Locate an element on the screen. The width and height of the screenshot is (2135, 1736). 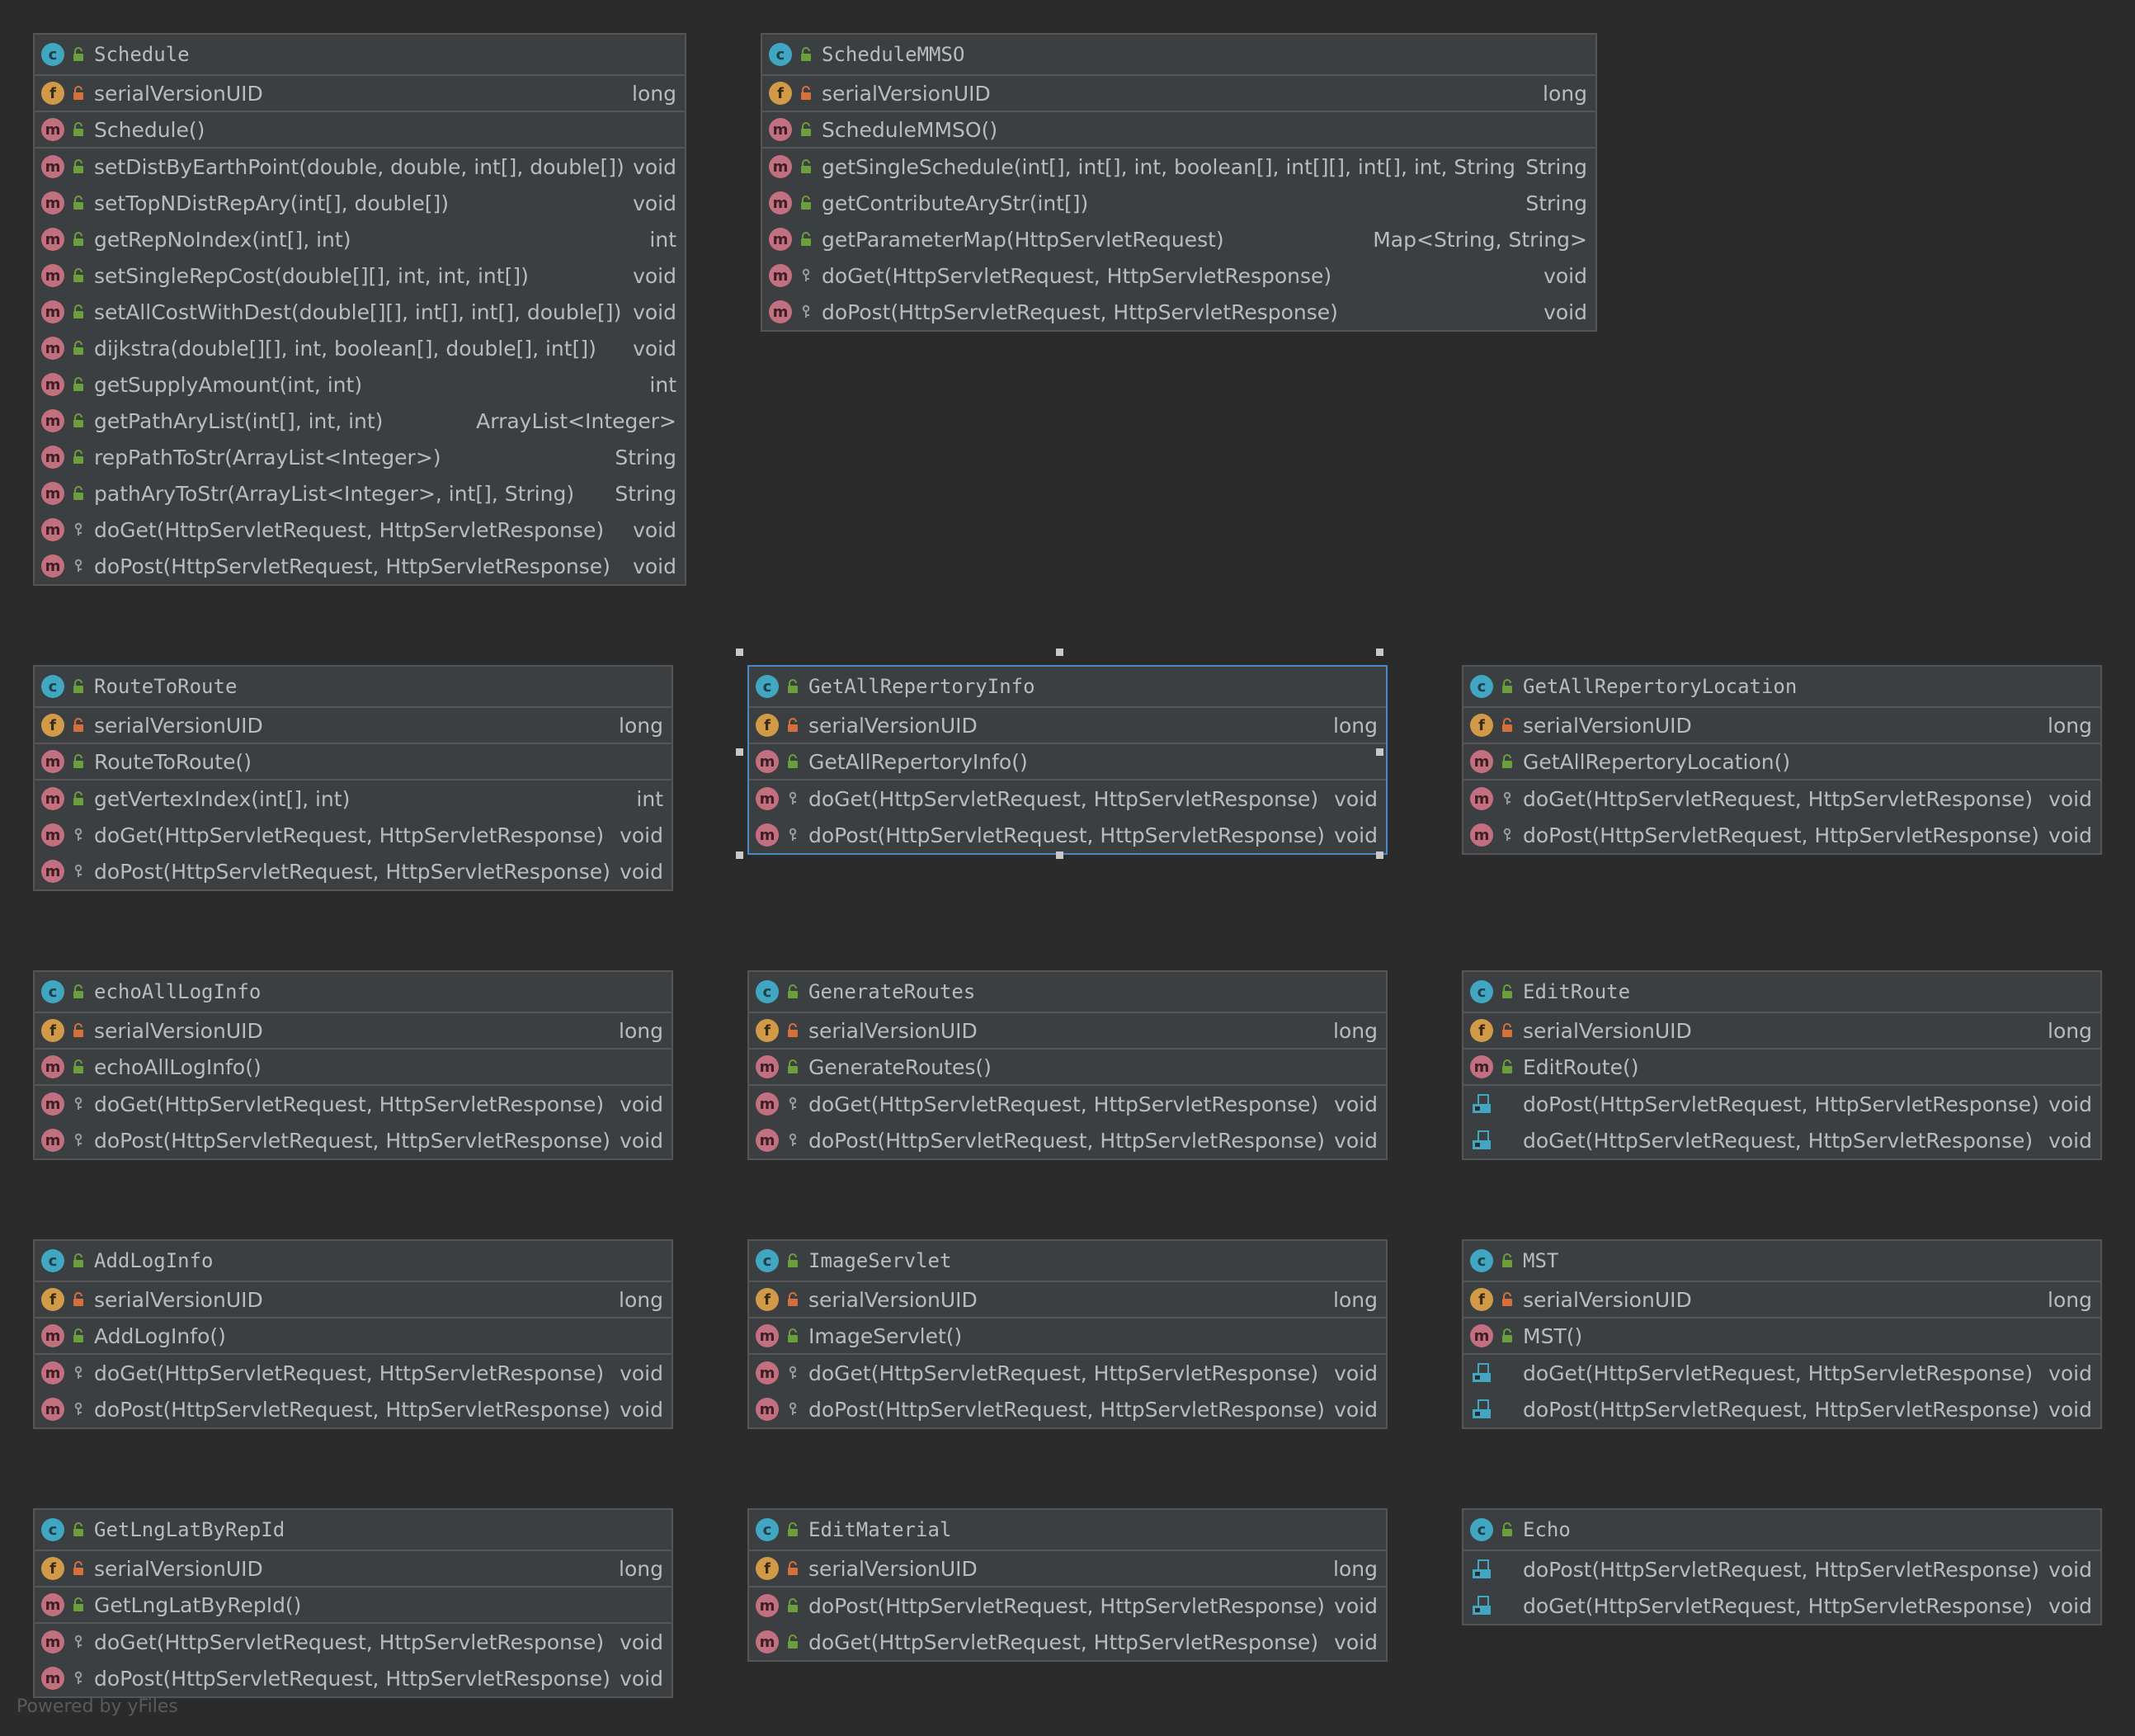
method-row-get-all-repertory-location: m GetAllRepertoryLocation() is located at coordinates (1781, 762).